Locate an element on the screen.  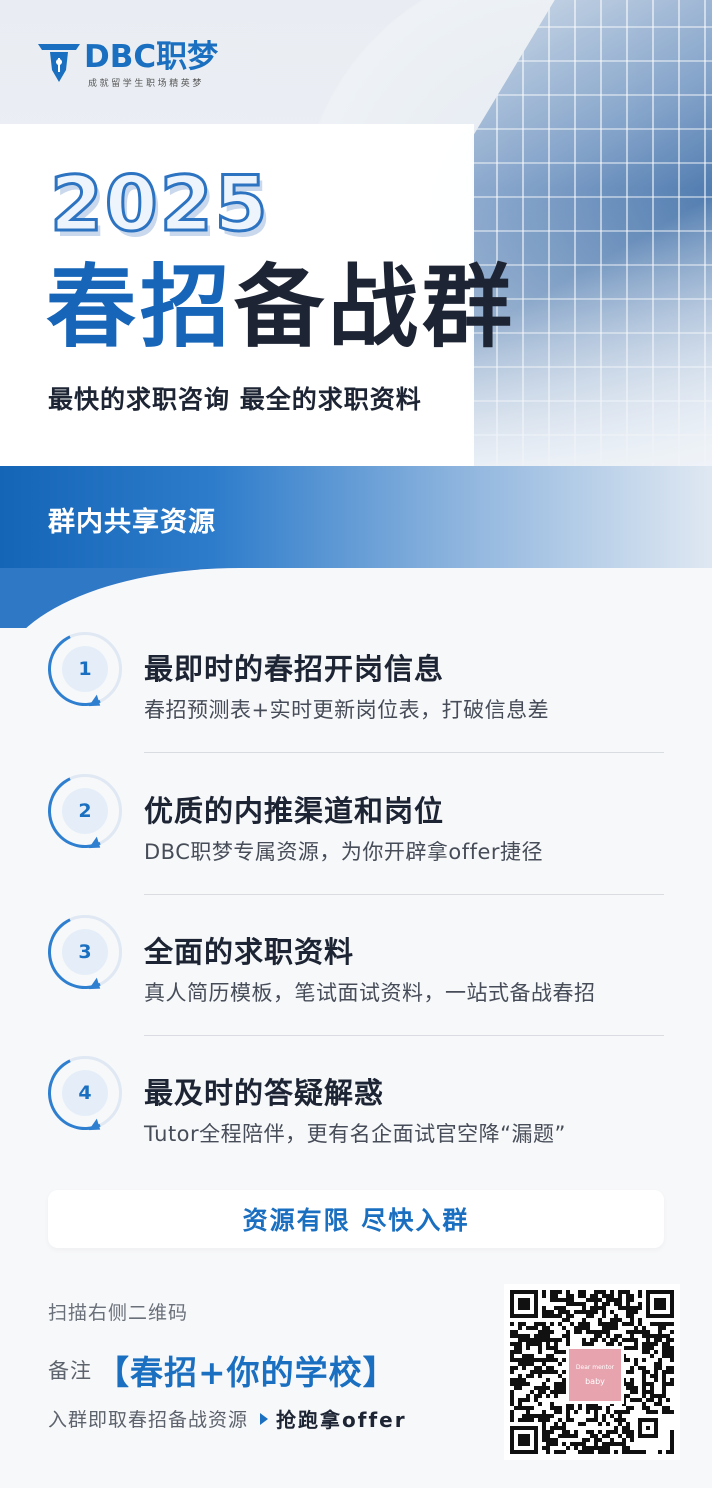
item-number: 1 is located at coordinates (85, 669).